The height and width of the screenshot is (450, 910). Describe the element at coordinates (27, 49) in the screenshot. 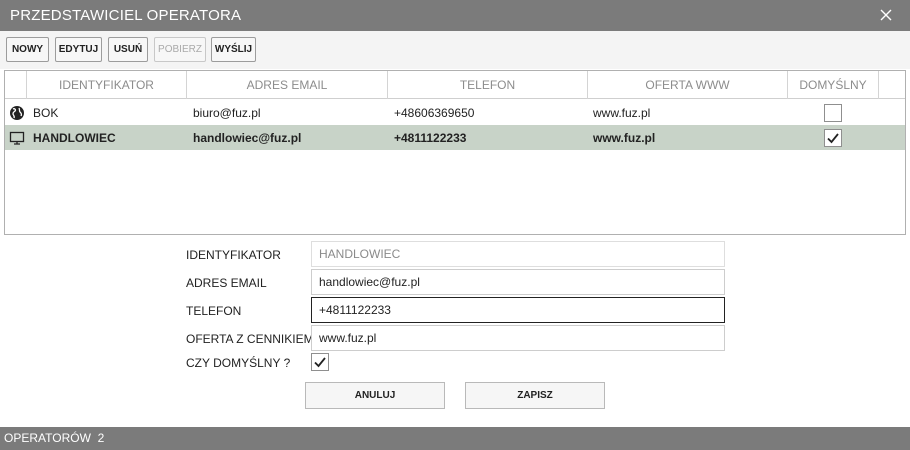

I see `new-button: NOWY` at that location.